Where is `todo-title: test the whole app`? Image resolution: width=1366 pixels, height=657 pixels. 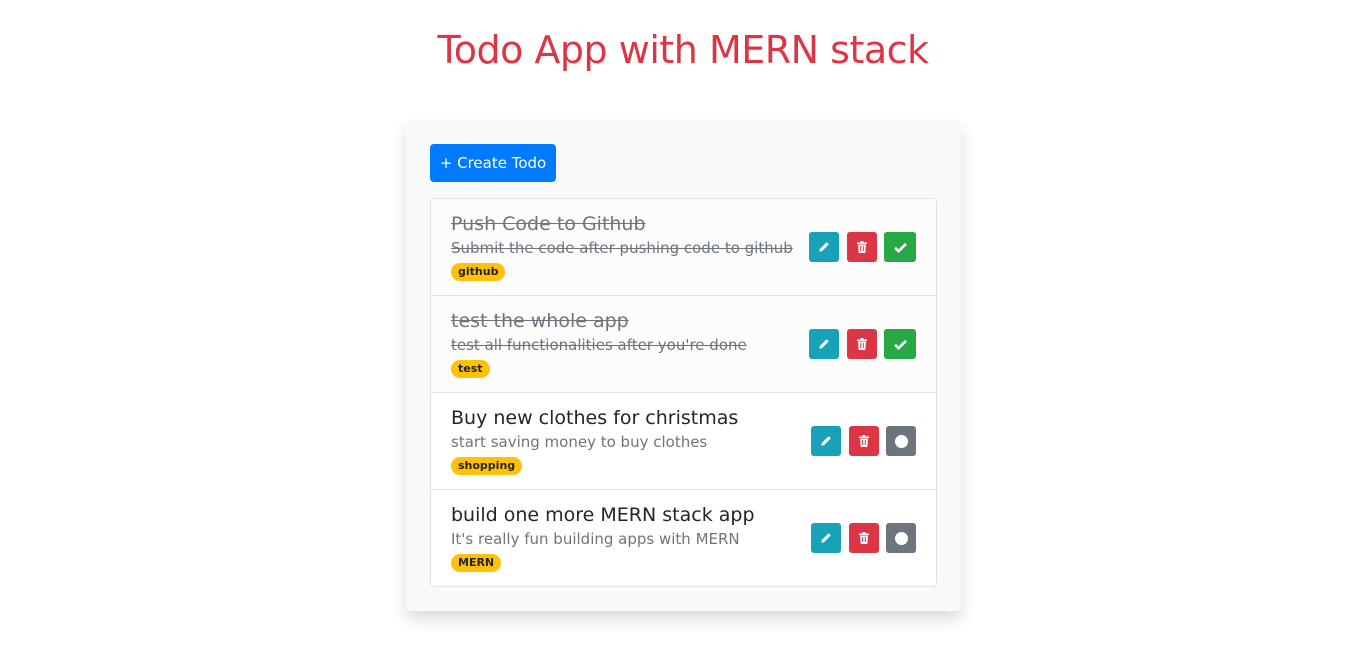
todo-title: test the whole app is located at coordinates (540, 321).